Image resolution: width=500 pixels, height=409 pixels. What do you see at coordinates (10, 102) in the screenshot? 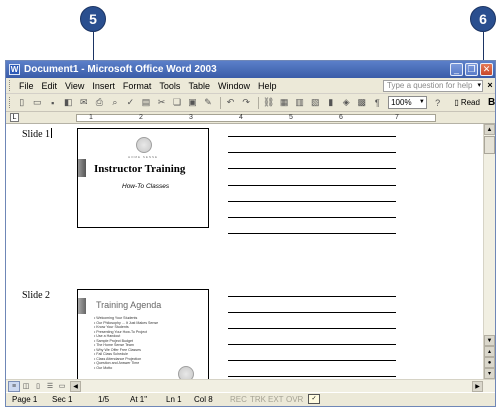
I see `toolbar-grip-icon` at bounding box center [10, 102].